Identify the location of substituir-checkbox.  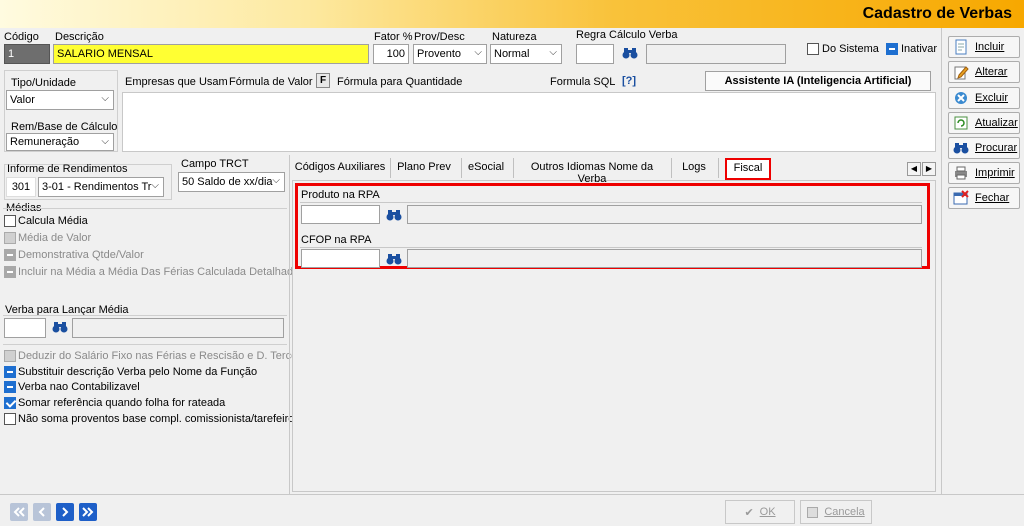
(10, 372).